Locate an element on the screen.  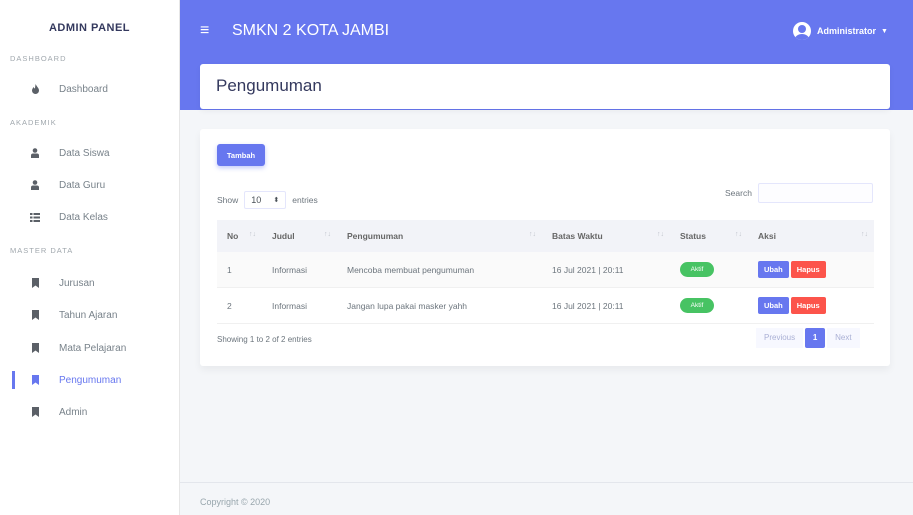
sidebar-item-label: Jurusan is located at coordinates (77, 283).